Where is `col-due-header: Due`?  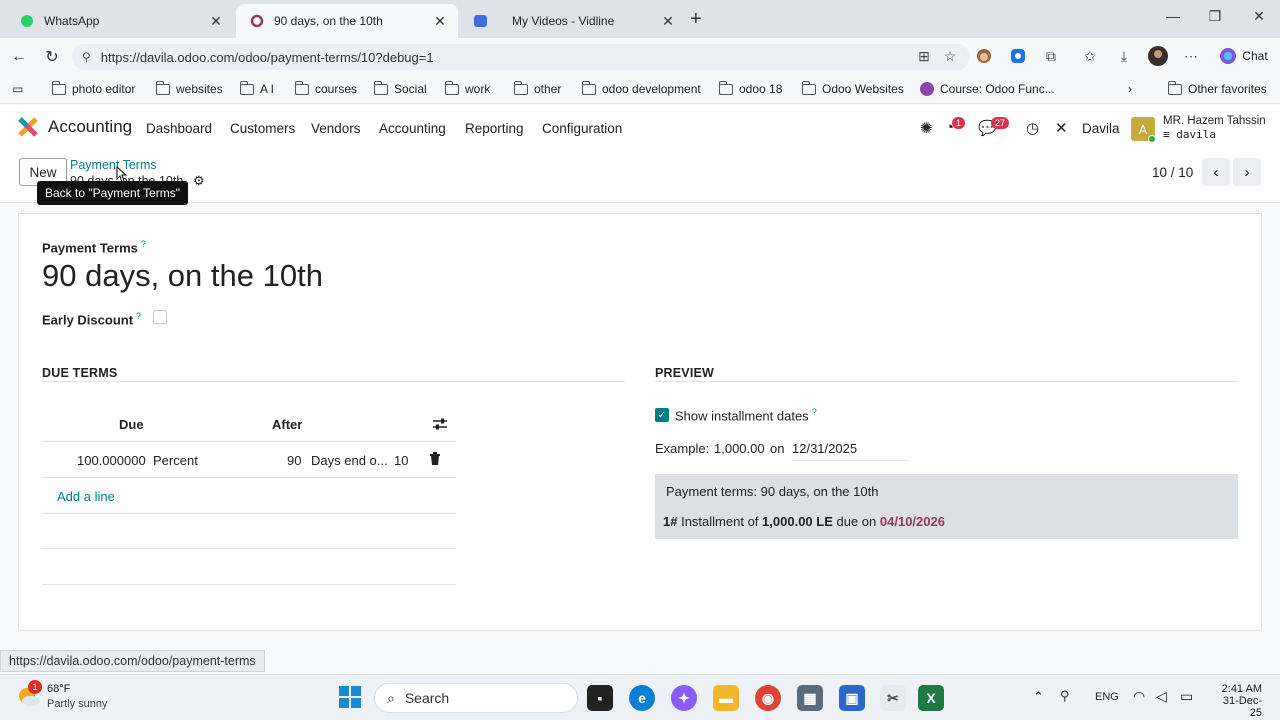 col-due-header: Due is located at coordinates (131, 424).